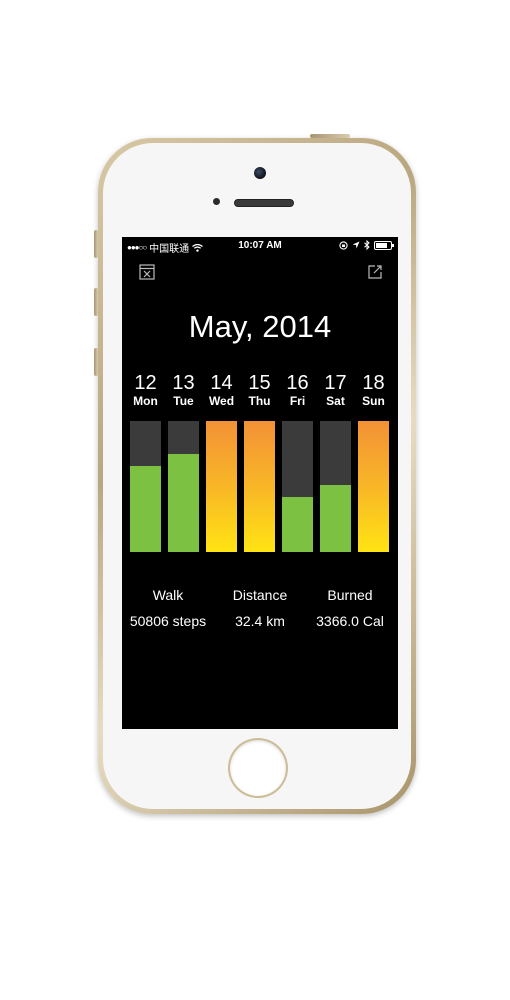 The width and height of the screenshot is (510, 1000). Describe the element at coordinates (343, 245) in the screenshot. I see `rotation-lock-icon` at that location.